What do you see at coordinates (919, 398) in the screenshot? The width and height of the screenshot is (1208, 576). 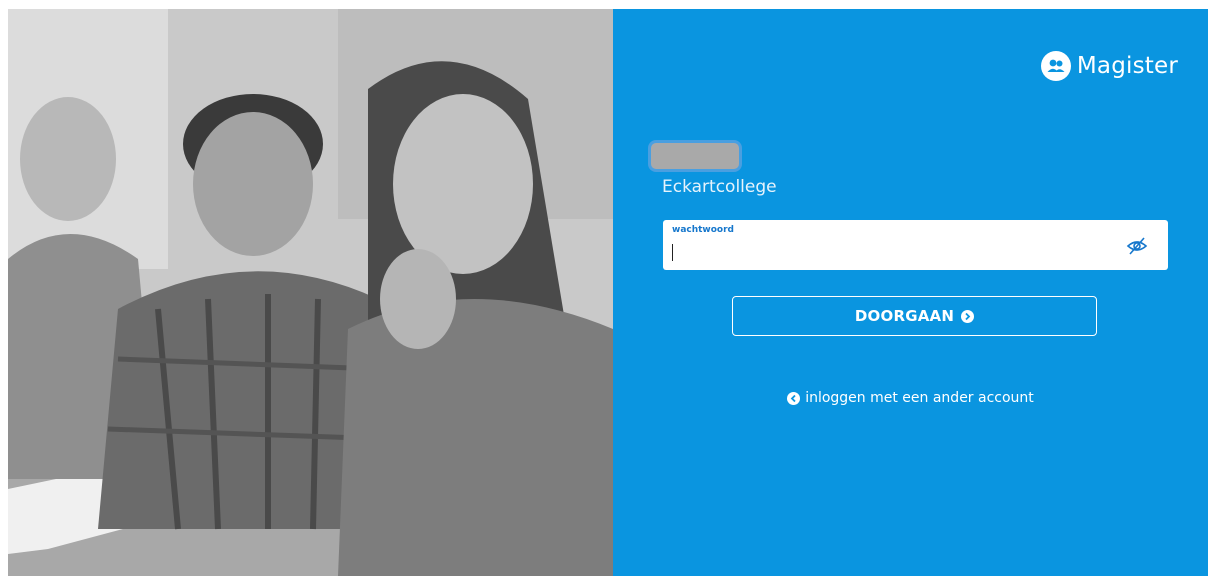 I see `other-account-label: inloggen met een ander account` at bounding box center [919, 398].